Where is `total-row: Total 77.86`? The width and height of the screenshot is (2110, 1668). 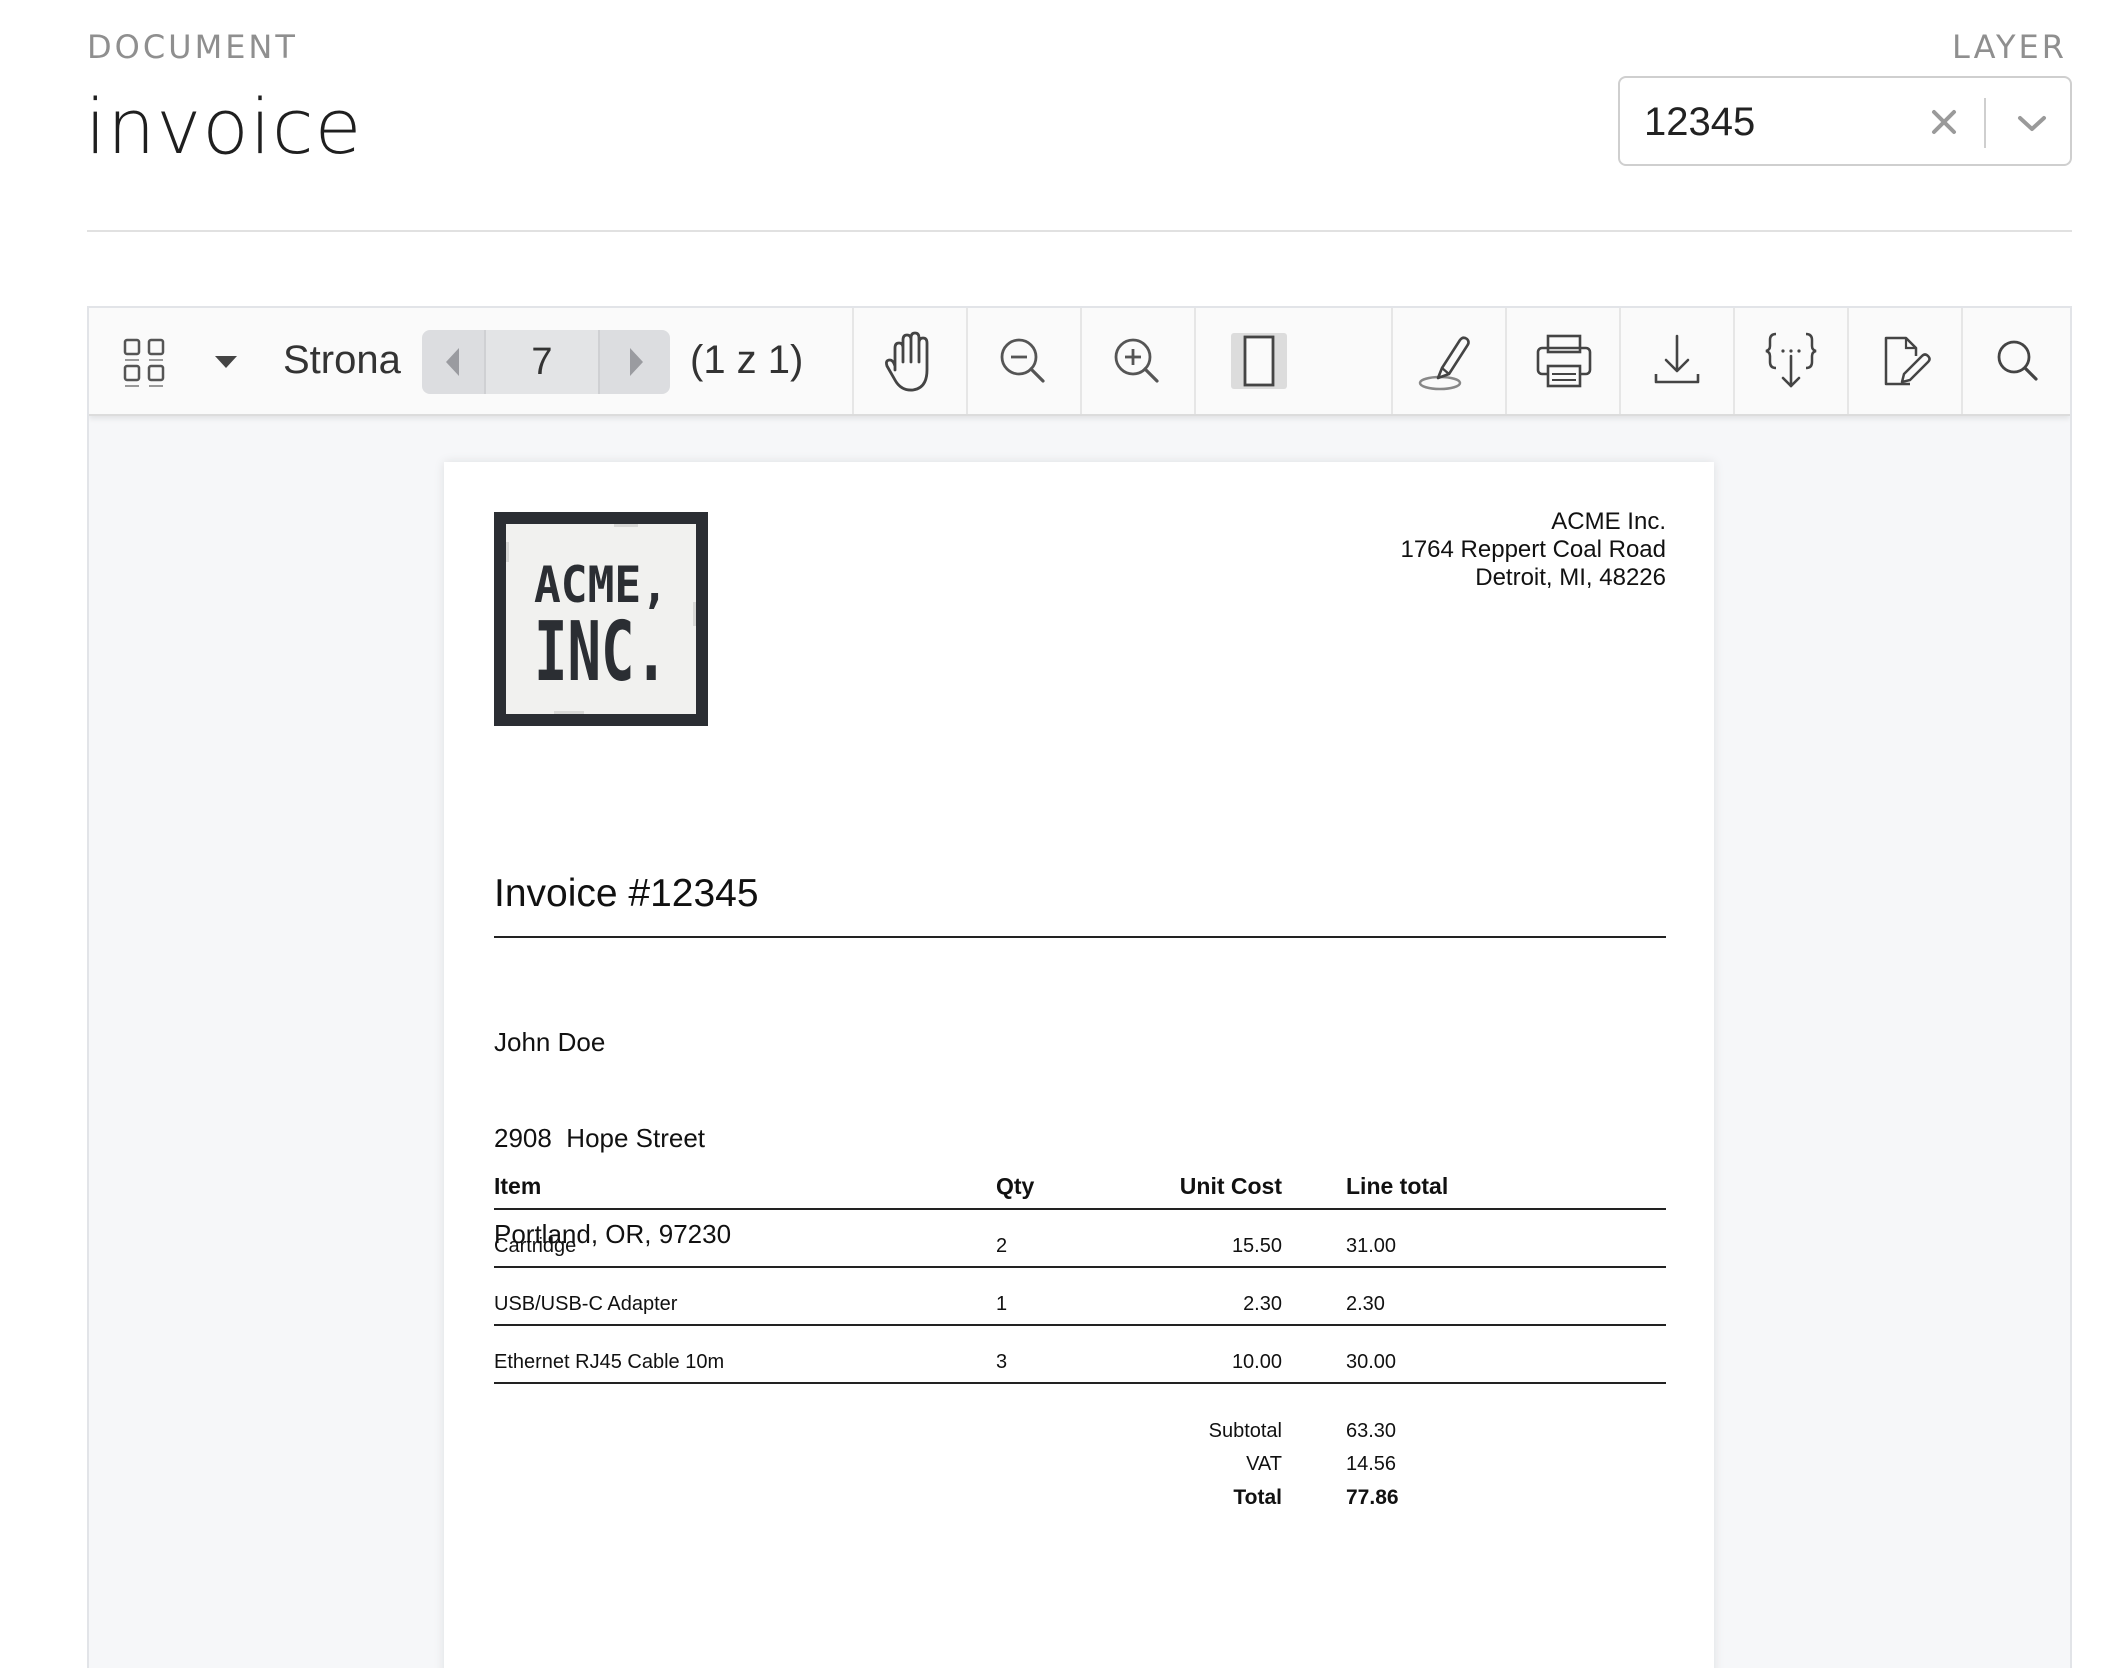 total-row: Total 77.86 is located at coordinates (1080, 1502).